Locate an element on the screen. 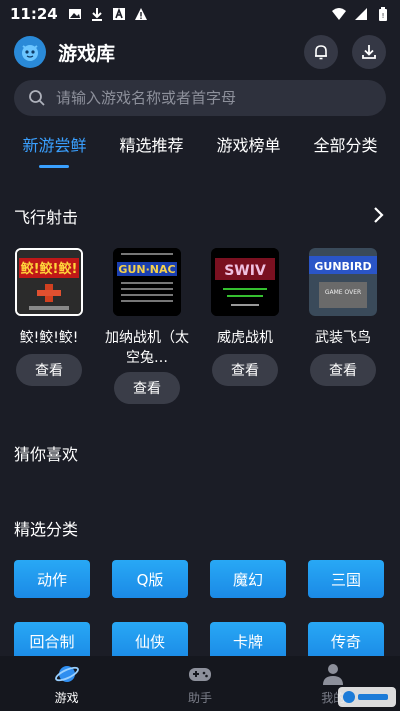  battery-icon: ! is located at coordinates (383, 14).